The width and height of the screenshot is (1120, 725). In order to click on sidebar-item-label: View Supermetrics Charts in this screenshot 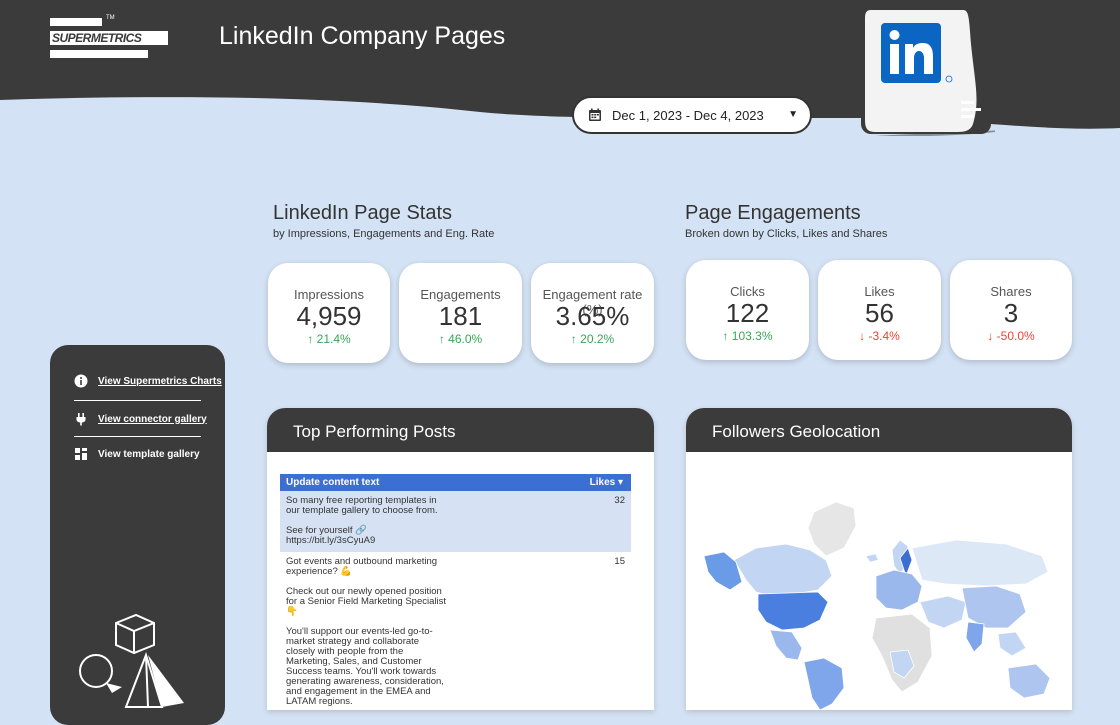, I will do `click(160, 381)`.